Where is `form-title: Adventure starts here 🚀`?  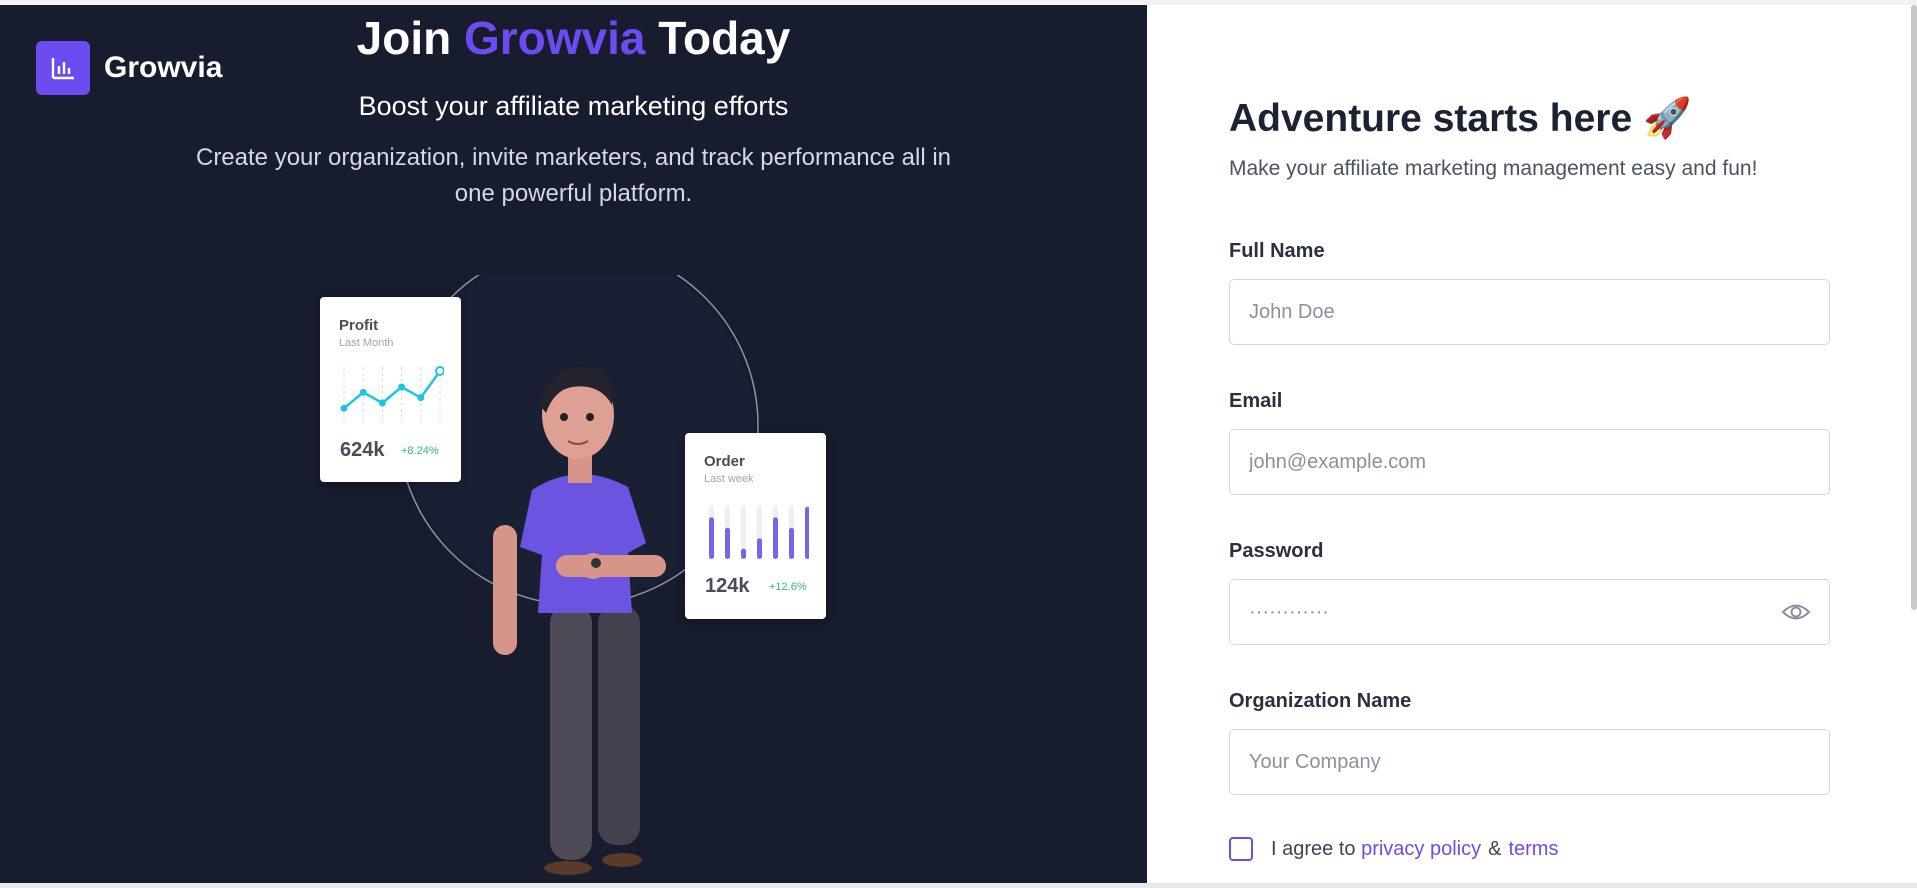 form-title: Adventure starts here 🚀 is located at coordinates (1460, 118).